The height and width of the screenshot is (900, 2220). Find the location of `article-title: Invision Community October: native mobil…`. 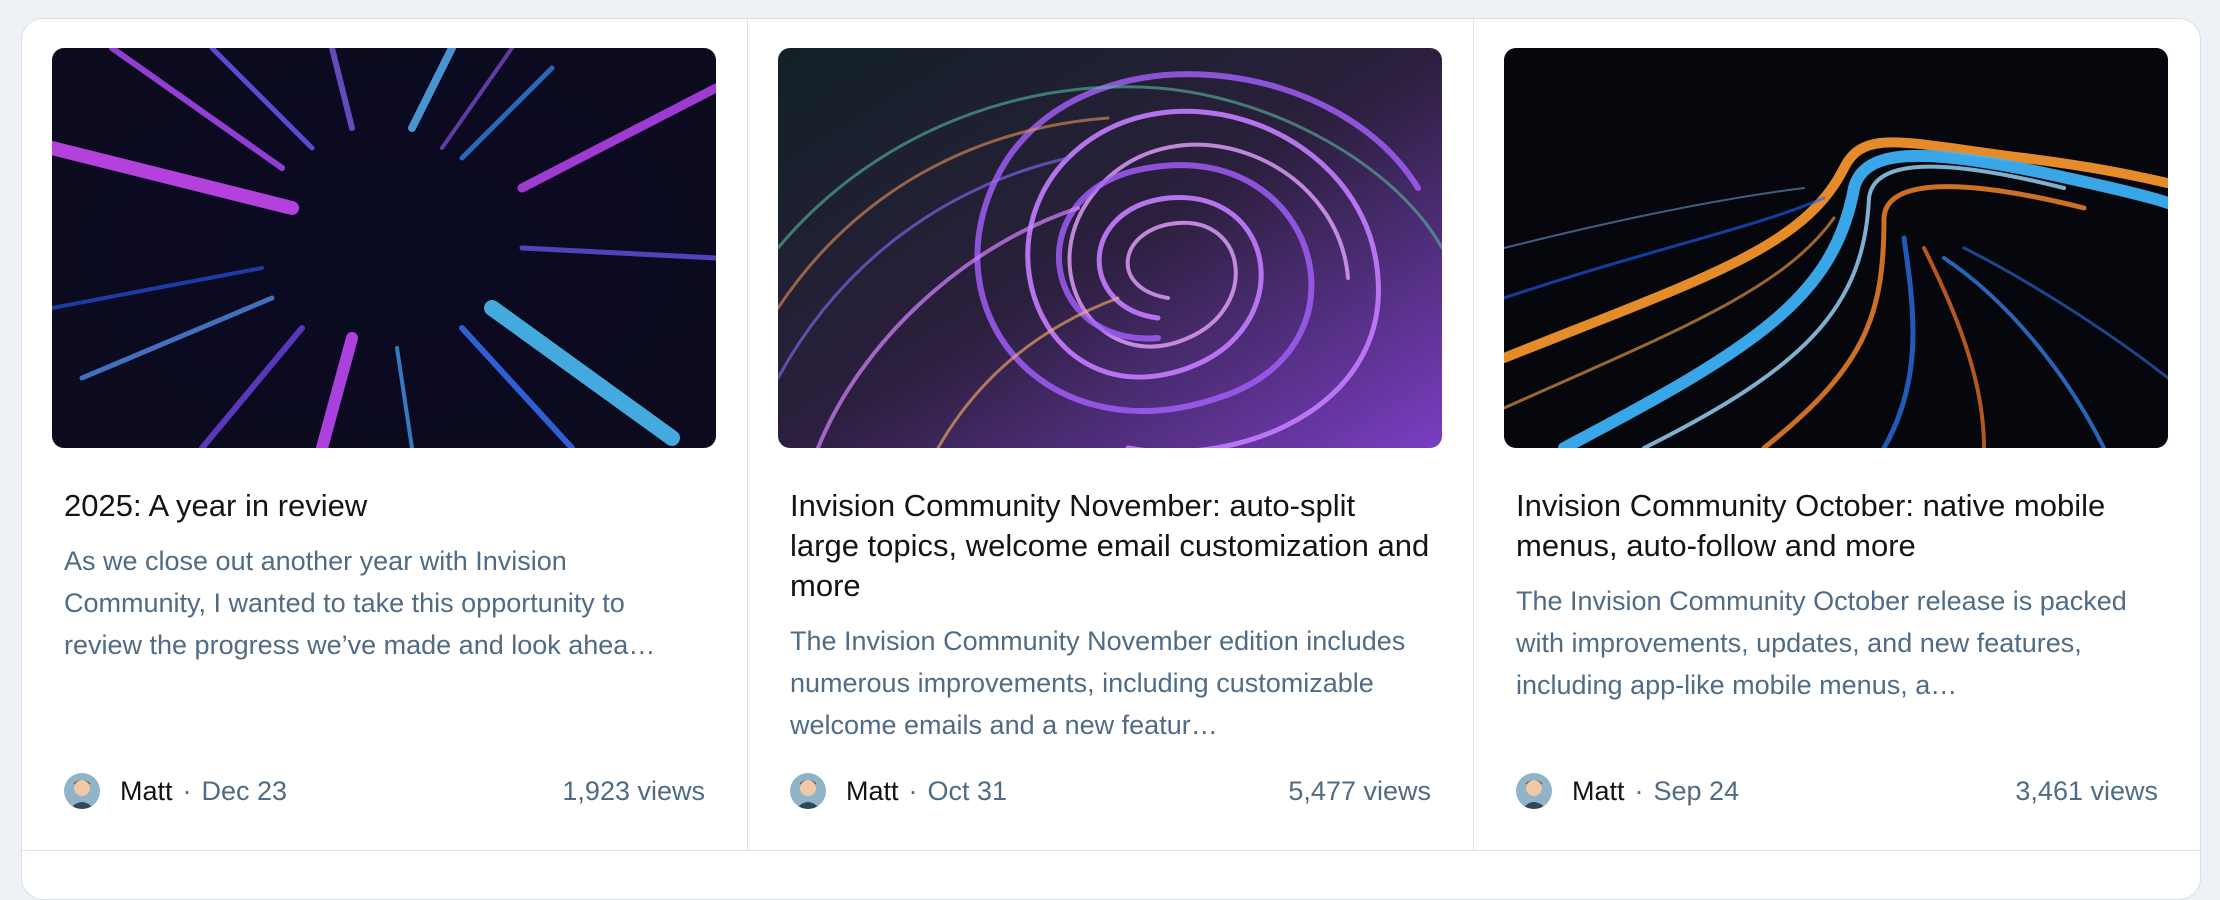

article-title: Invision Community October: native mobil… is located at coordinates (1837, 526).